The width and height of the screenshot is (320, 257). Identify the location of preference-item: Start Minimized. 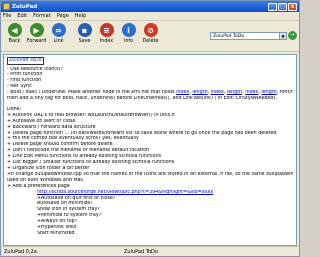
(56, 233).